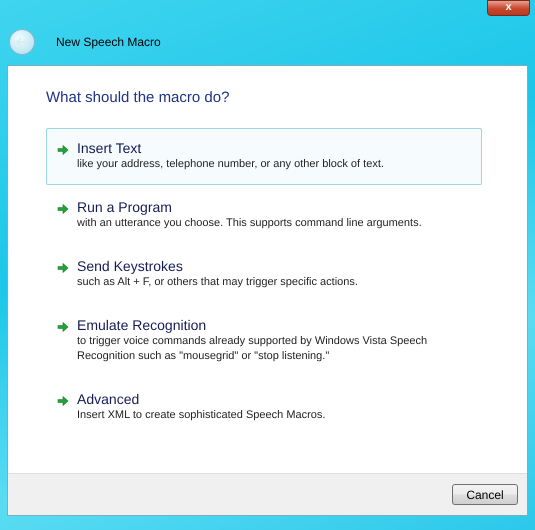 Image resolution: width=535 pixels, height=530 pixels. Describe the element at coordinates (130, 265) in the screenshot. I see `option-title: Send Keystrokes` at that location.